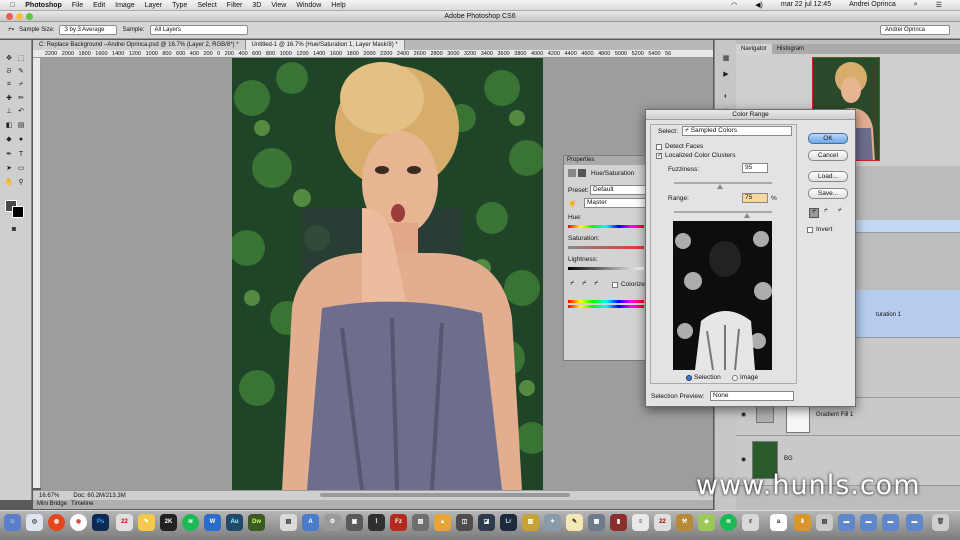  Describe the element at coordinates (846, 522) in the screenshot. I see `folder-dock-icon: ▬` at that location.